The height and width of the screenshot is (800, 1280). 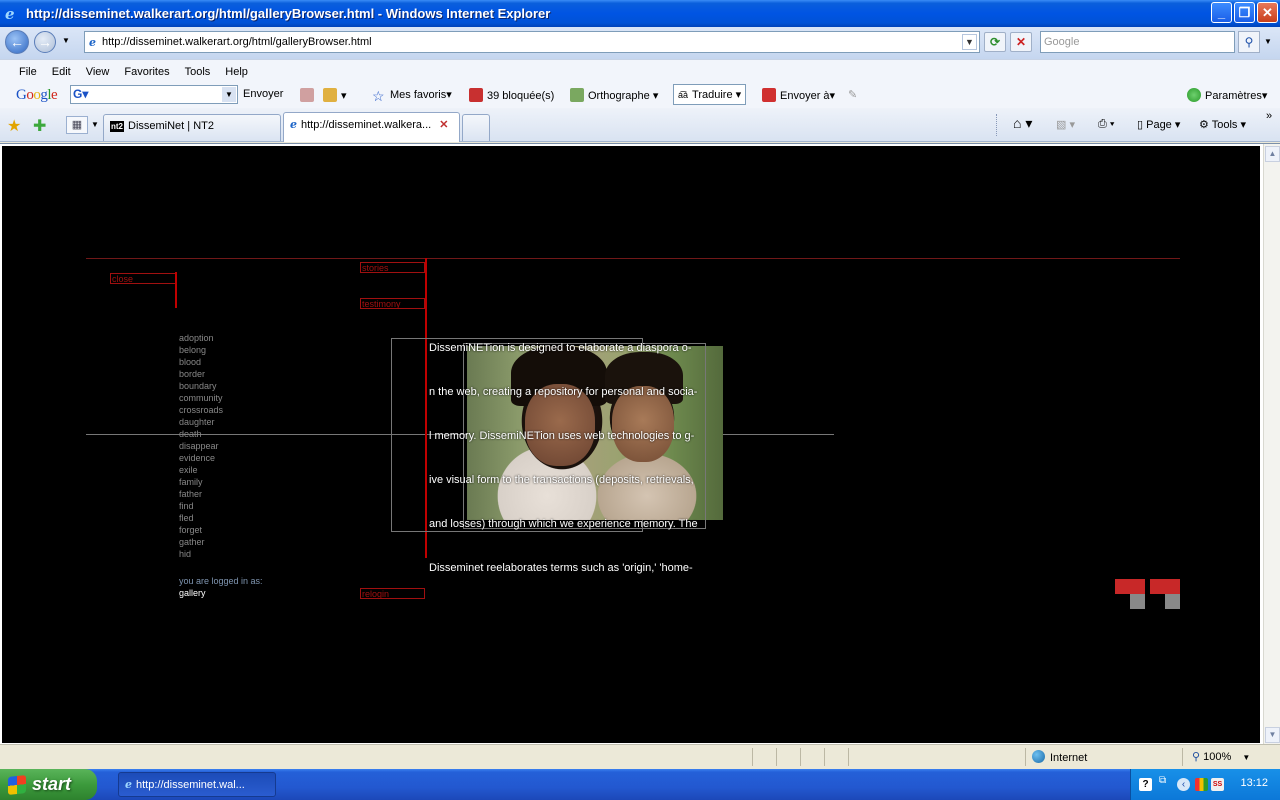 What do you see at coordinates (17, 42) in the screenshot?
I see `back-button: ←` at bounding box center [17, 42].